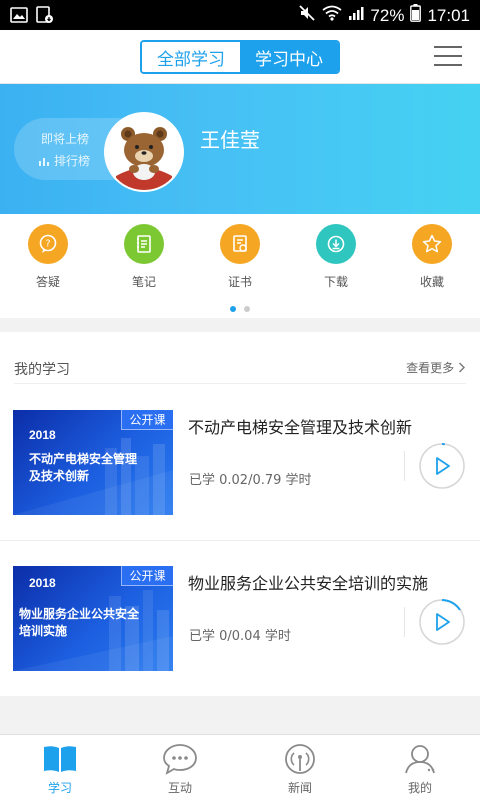  Describe the element at coordinates (44, 161) in the screenshot. I see `bar-chart-icon` at that location.